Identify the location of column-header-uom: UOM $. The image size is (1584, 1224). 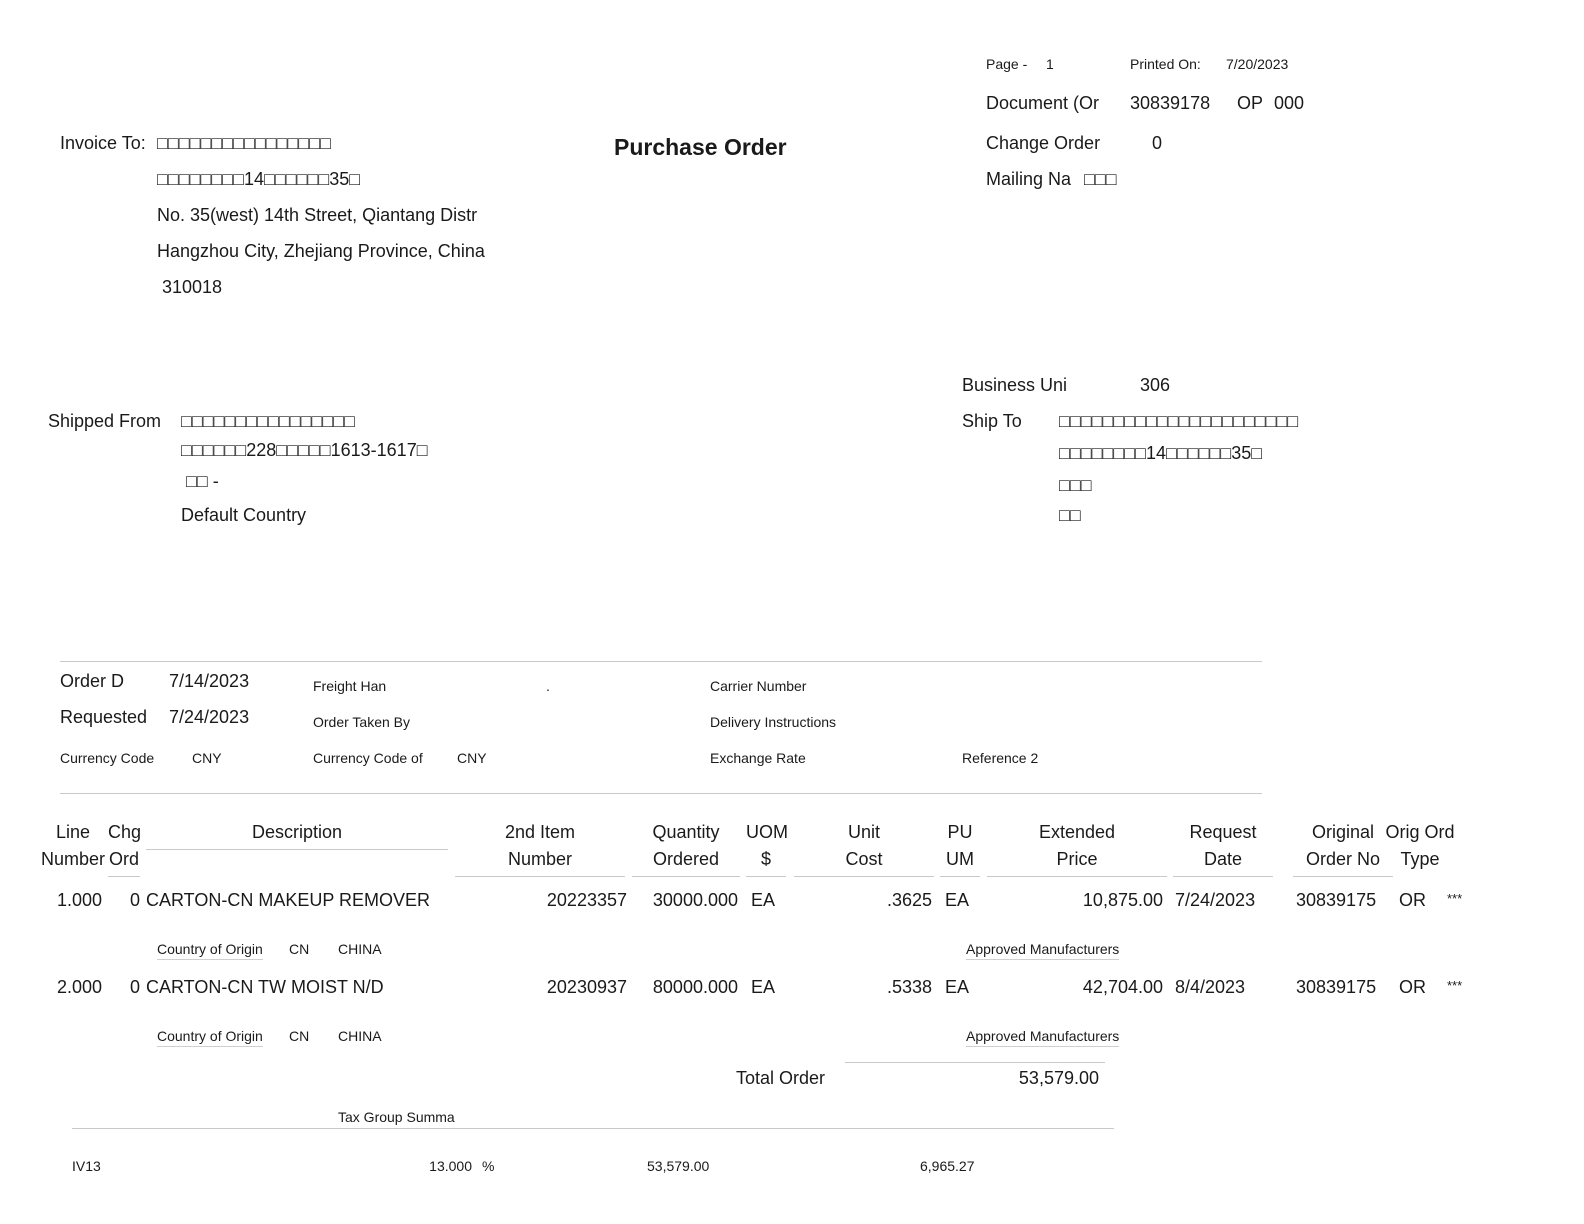
(767, 848).